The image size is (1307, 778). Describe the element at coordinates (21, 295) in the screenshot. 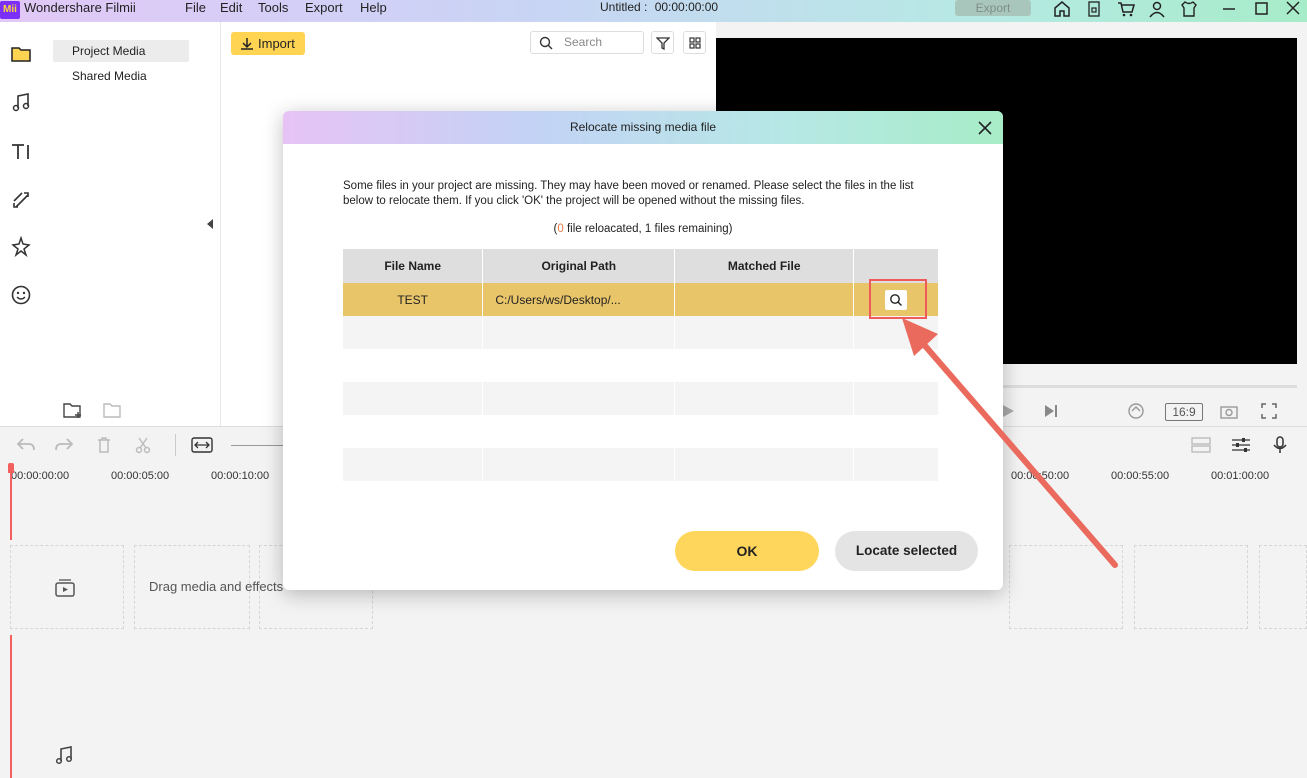

I see `sticker-icon` at that location.